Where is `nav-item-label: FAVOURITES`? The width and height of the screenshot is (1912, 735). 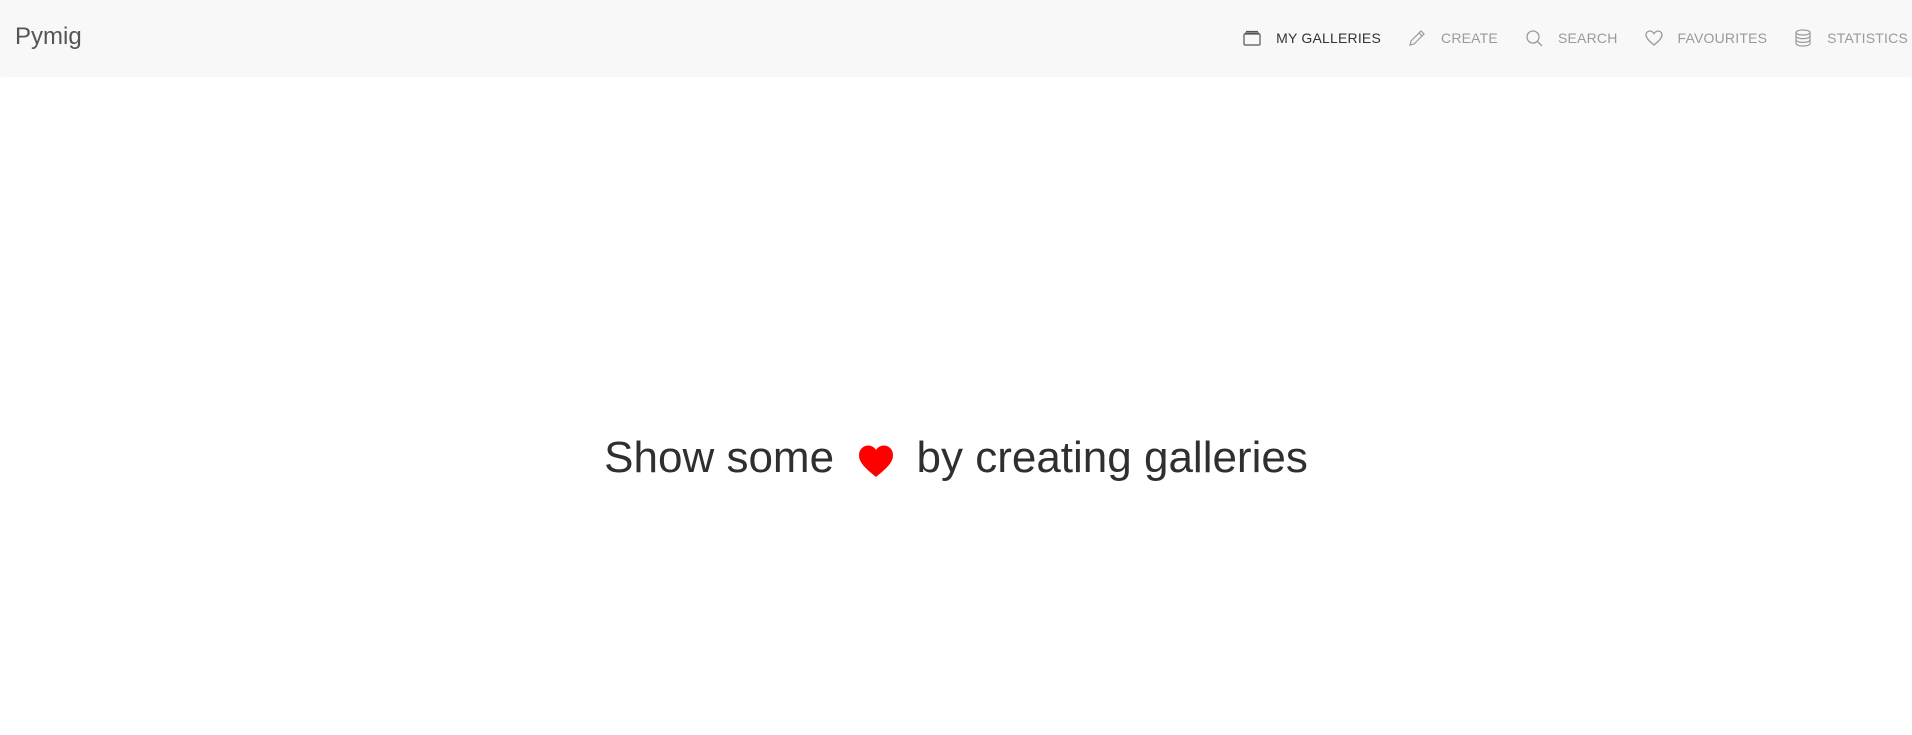
nav-item-label: FAVOURITES is located at coordinates (1722, 38).